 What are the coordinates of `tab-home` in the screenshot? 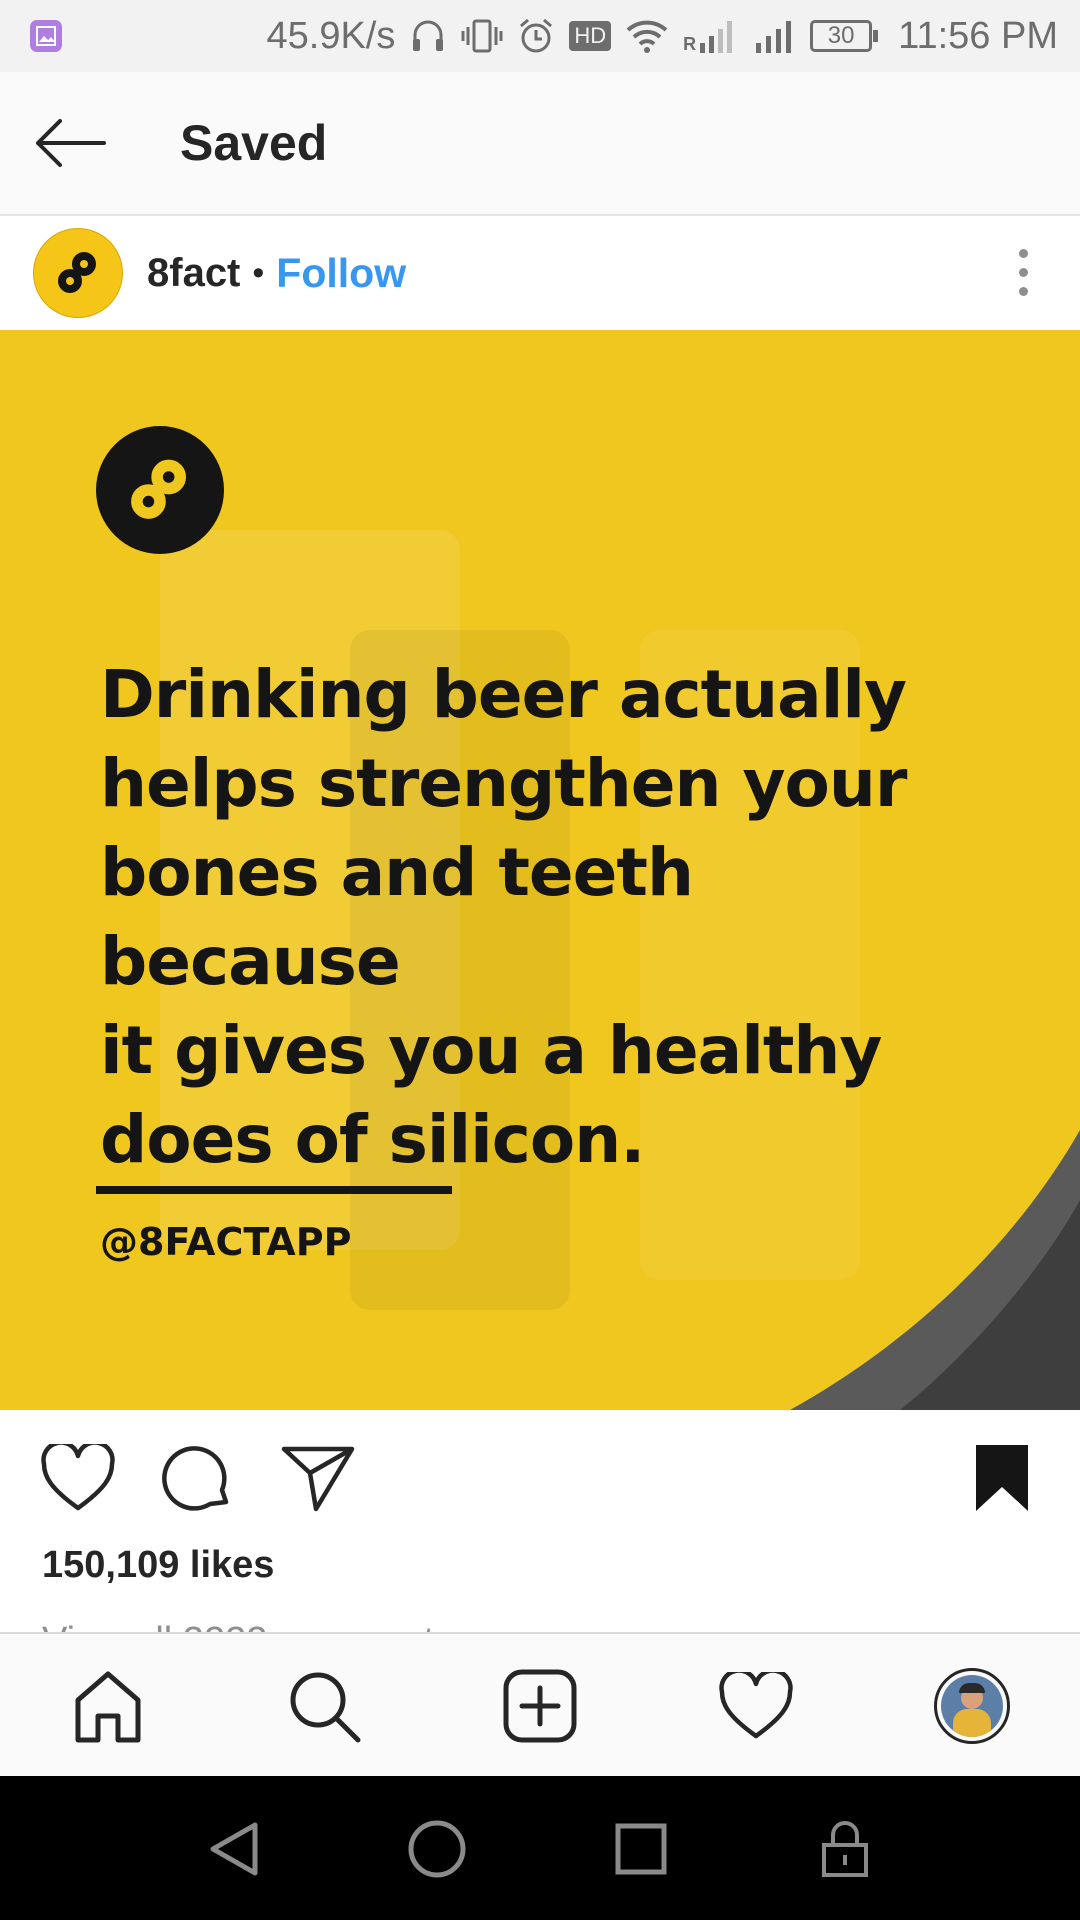 It's located at (108, 1706).